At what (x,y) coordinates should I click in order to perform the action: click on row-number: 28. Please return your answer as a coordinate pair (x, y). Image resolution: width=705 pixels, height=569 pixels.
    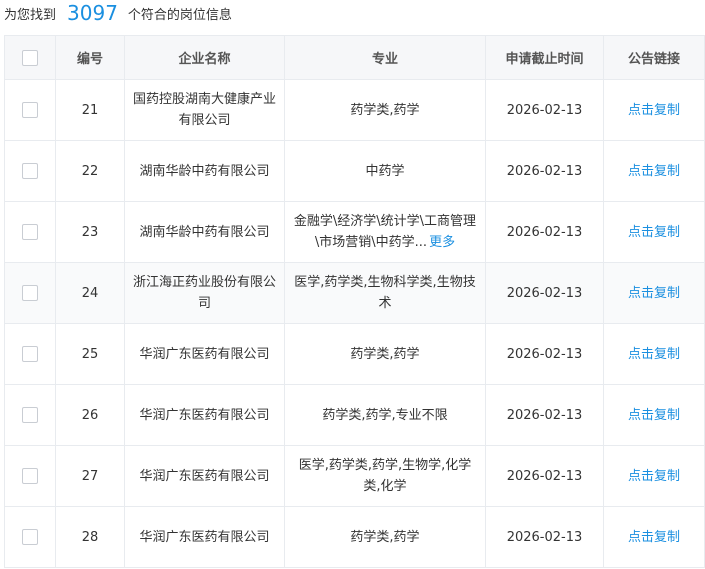
    Looking at the image, I should click on (90, 537).